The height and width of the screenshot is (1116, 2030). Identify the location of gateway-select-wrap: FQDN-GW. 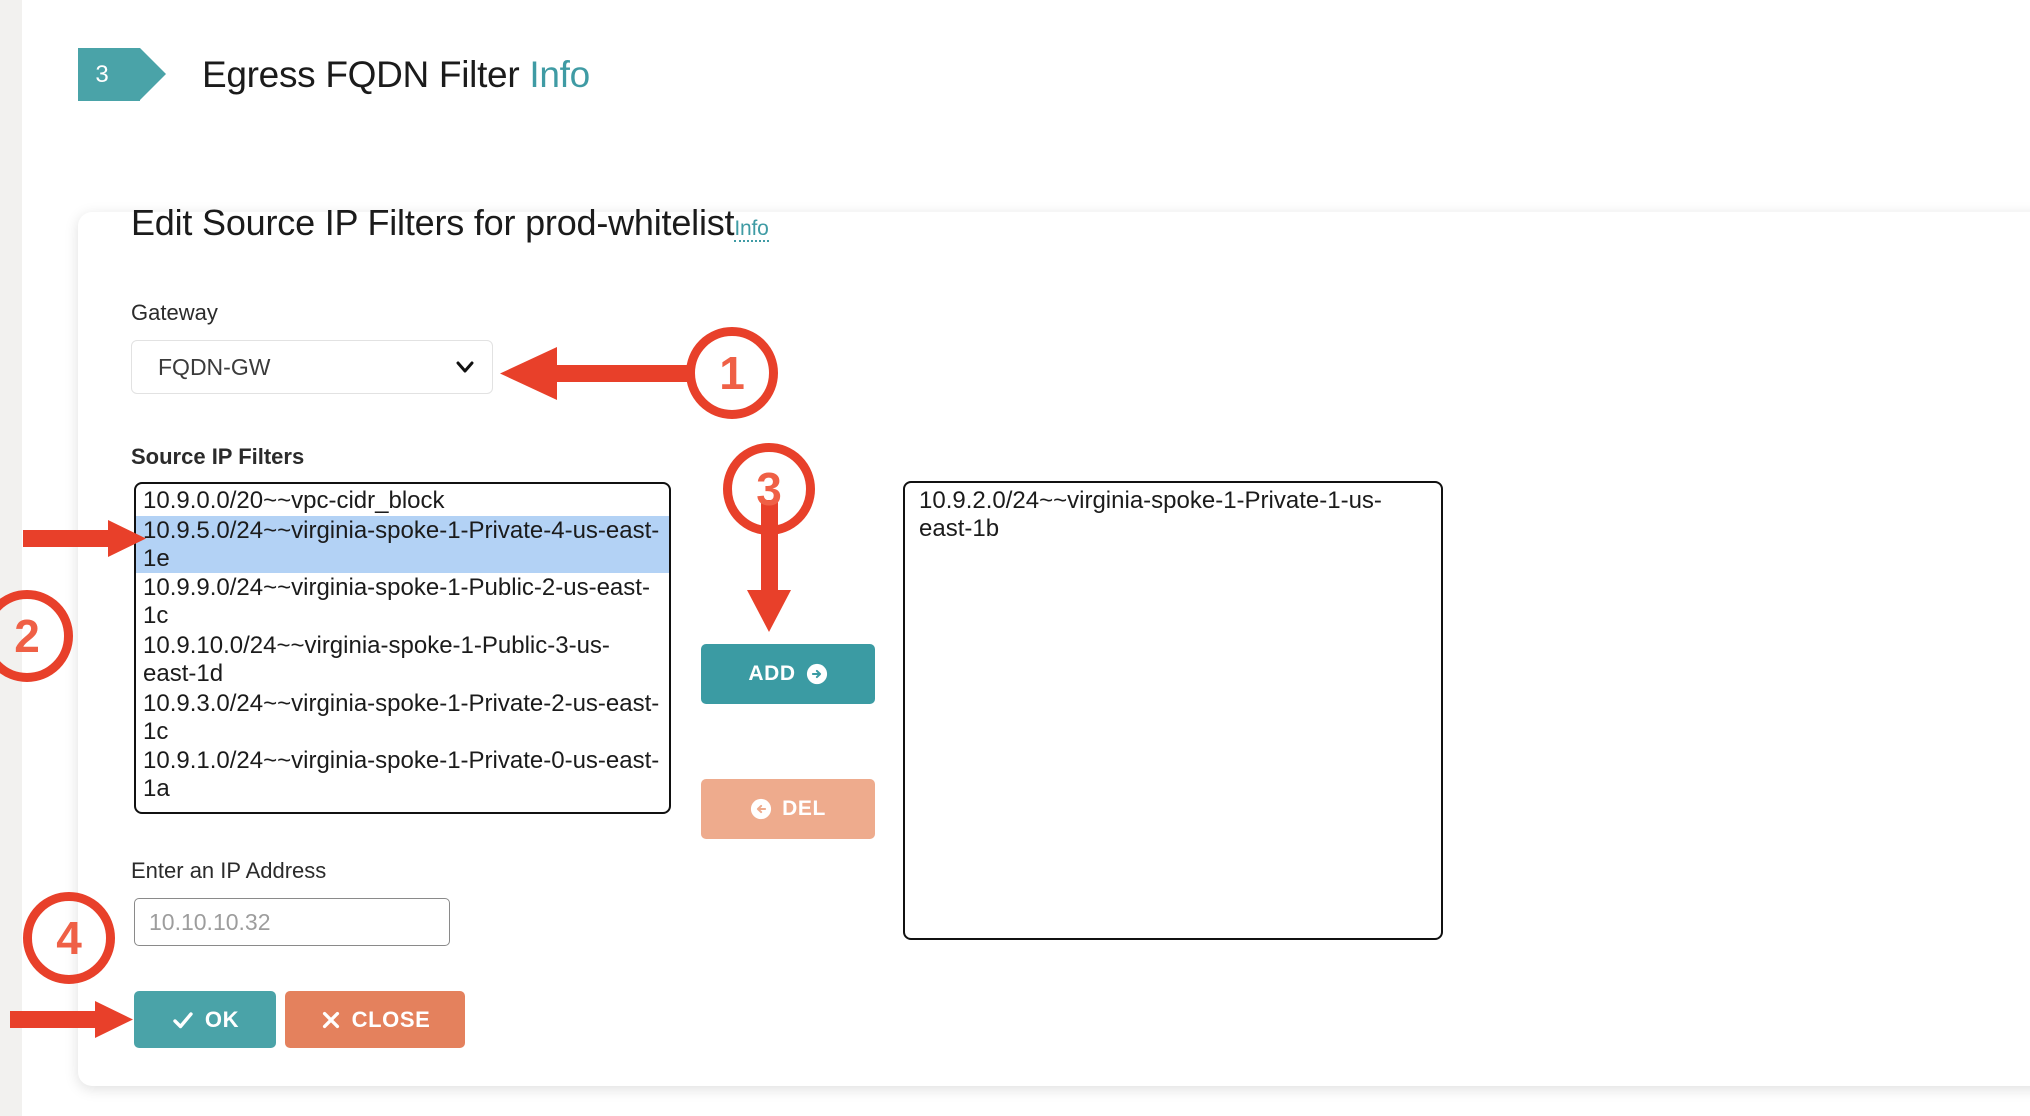
(312, 367).